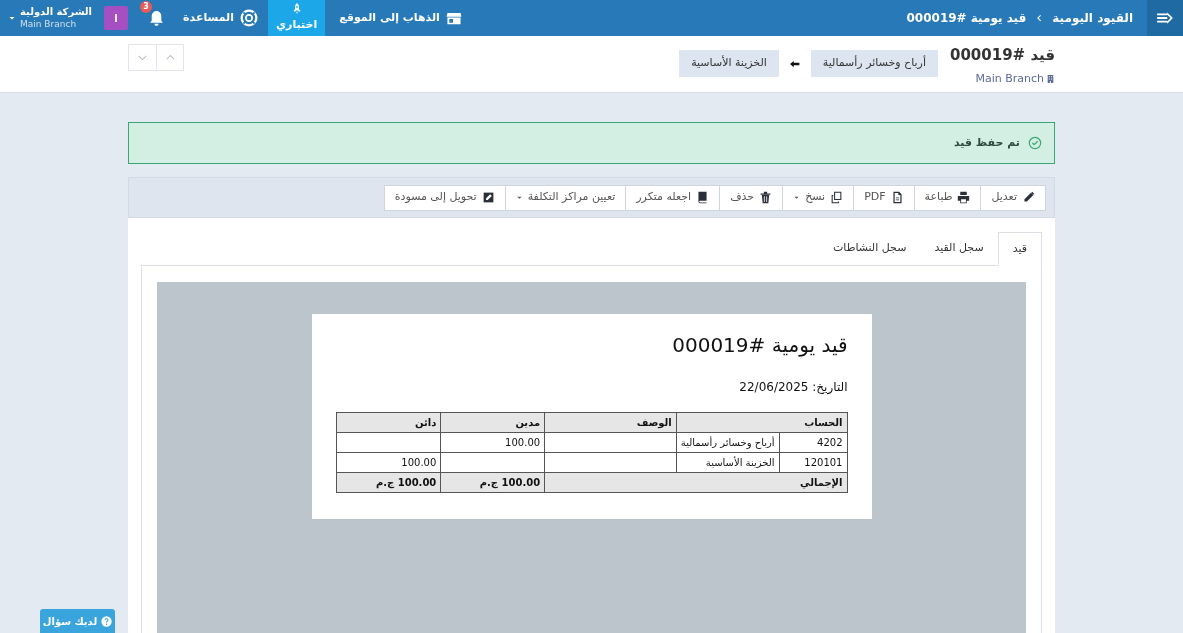 The height and width of the screenshot is (633, 1183). What do you see at coordinates (1002, 55) in the screenshot?
I see `page-heading: قيد #000019` at bounding box center [1002, 55].